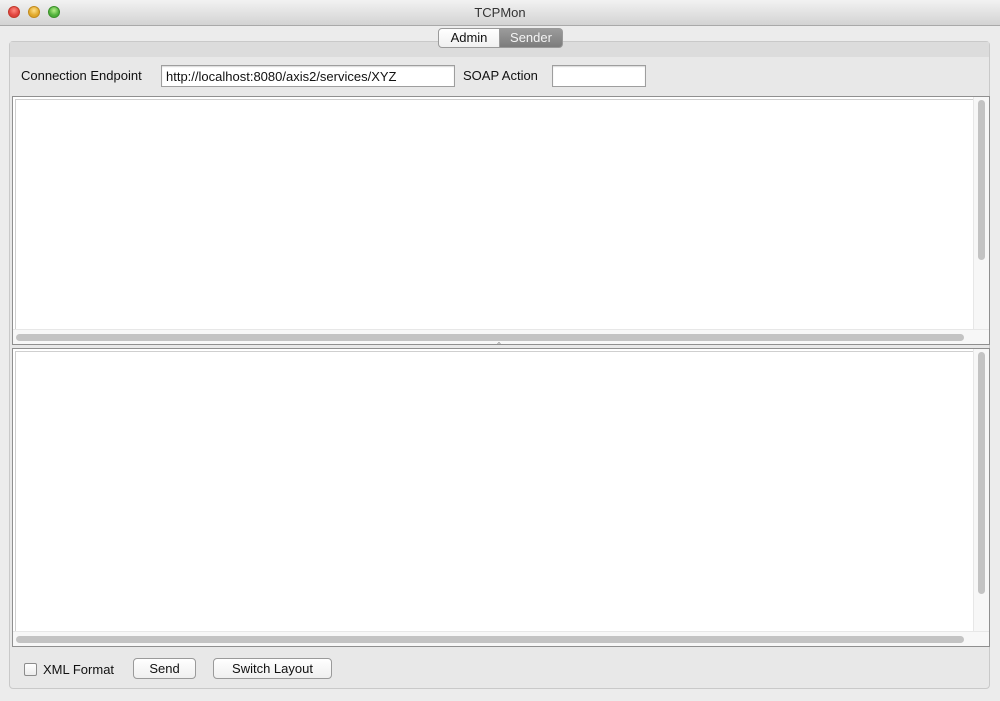  I want to click on response-vertical-scrollbar, so click(981, 490).